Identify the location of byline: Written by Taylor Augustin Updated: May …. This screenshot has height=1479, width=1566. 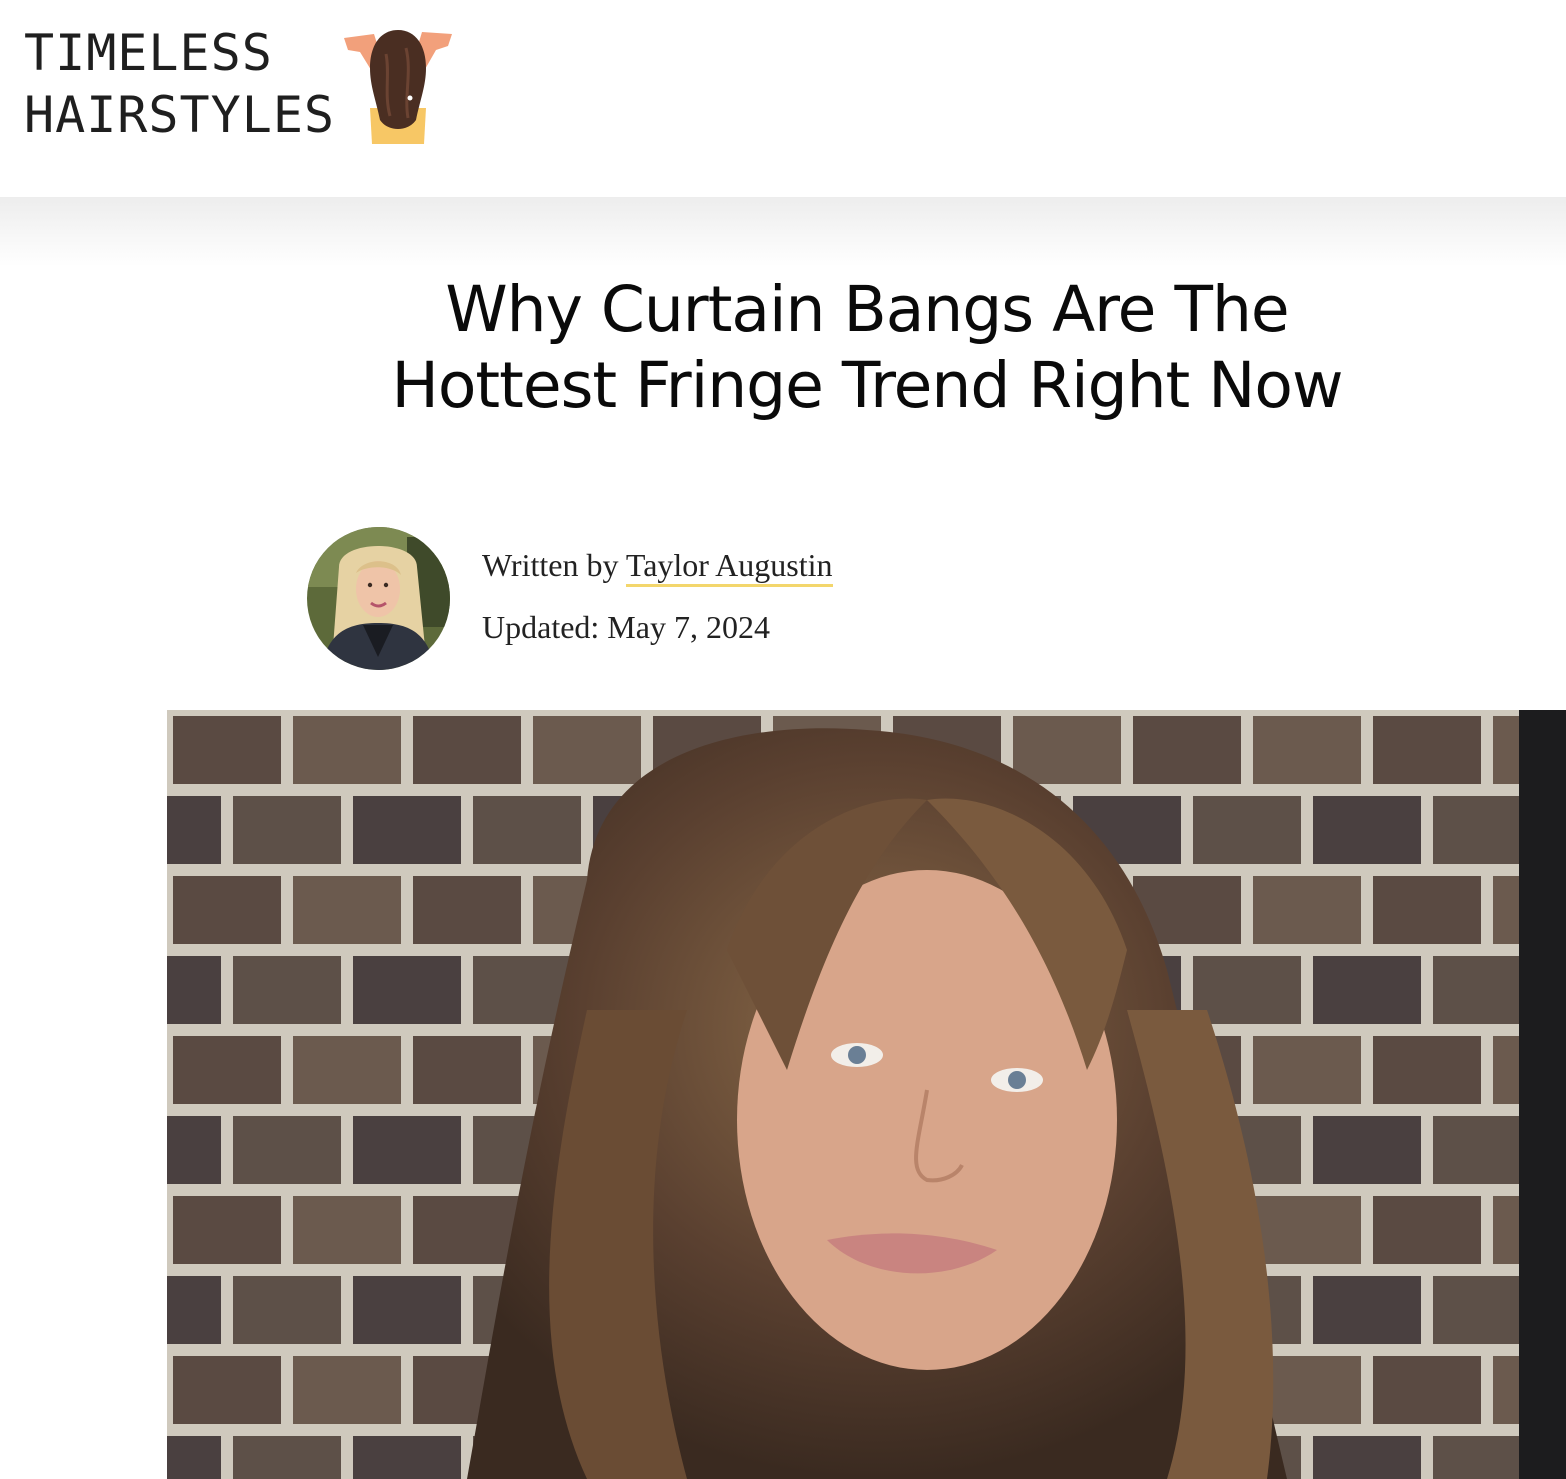
(657, 596).